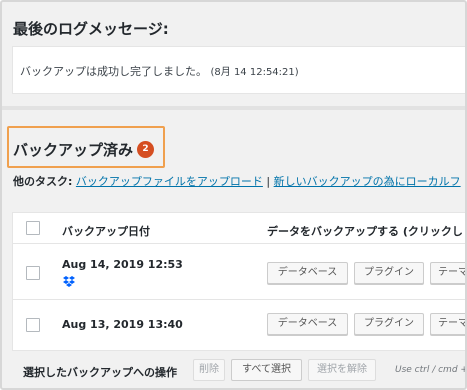 This screenshot has width=467, height=390. What do you see at coordinates (100, 372) in the screenshot?
I see `bulk-actions-label: 選択したバックアップへの操作` at bounding box center [100, 372].